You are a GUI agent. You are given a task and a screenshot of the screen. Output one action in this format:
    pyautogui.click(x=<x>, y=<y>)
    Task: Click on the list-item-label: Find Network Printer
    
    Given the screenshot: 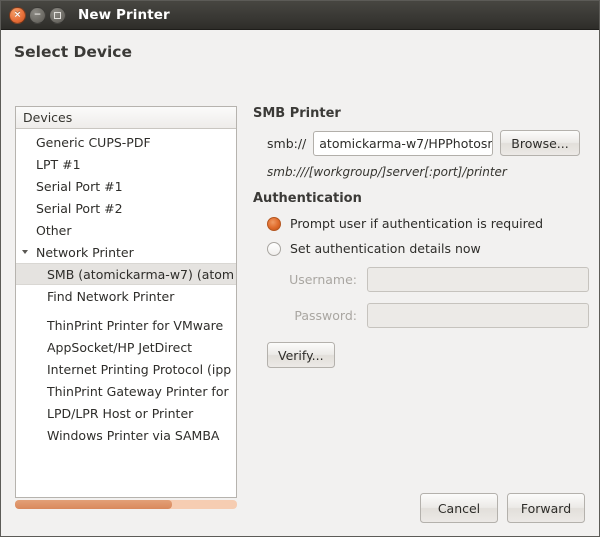 What is the action you would take?
    pyautogui.click(x=111, y=296)
    